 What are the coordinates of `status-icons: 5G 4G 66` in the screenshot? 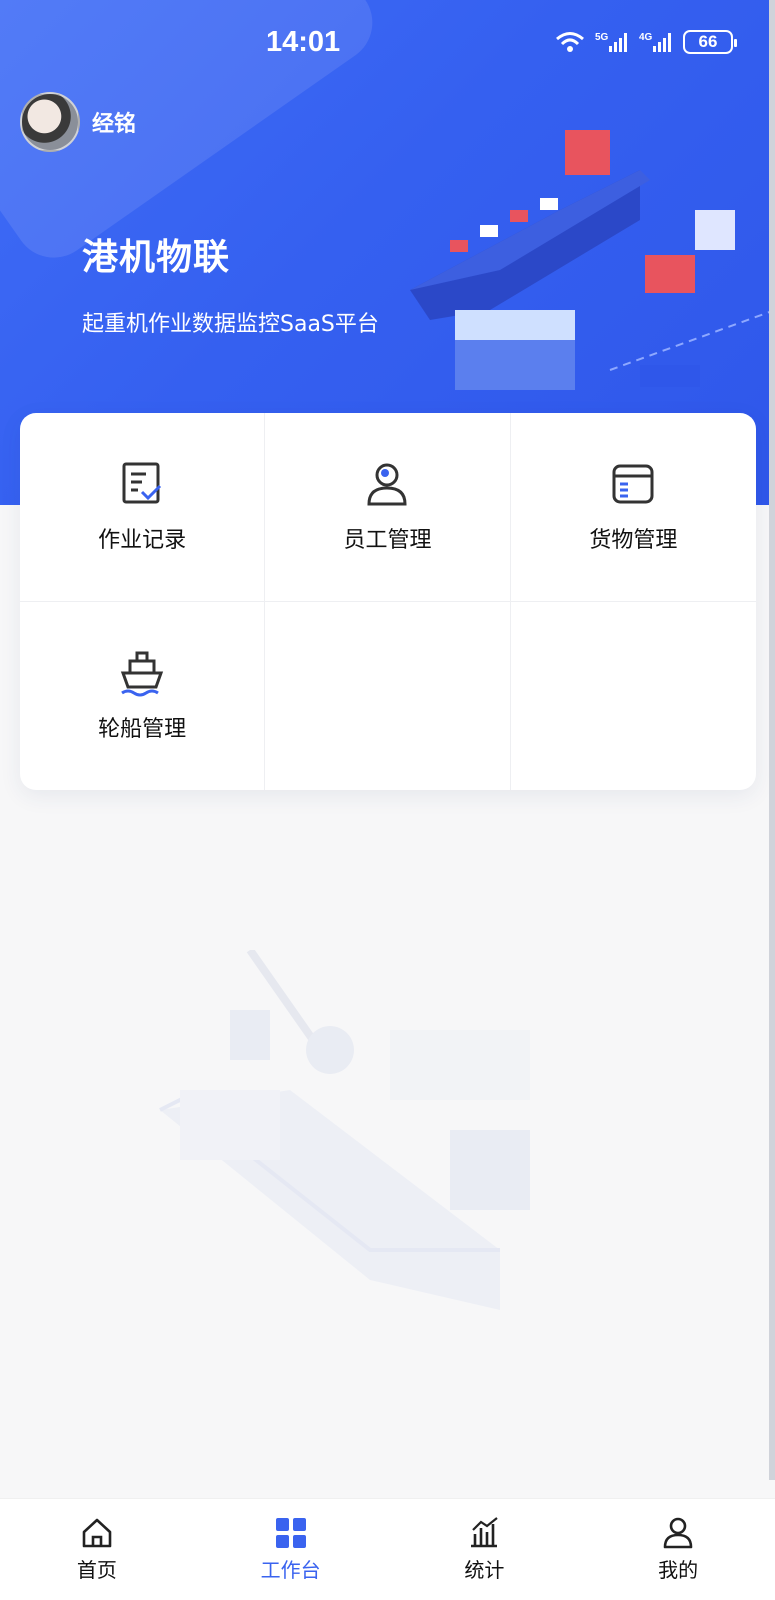 It's located at (646, 42).